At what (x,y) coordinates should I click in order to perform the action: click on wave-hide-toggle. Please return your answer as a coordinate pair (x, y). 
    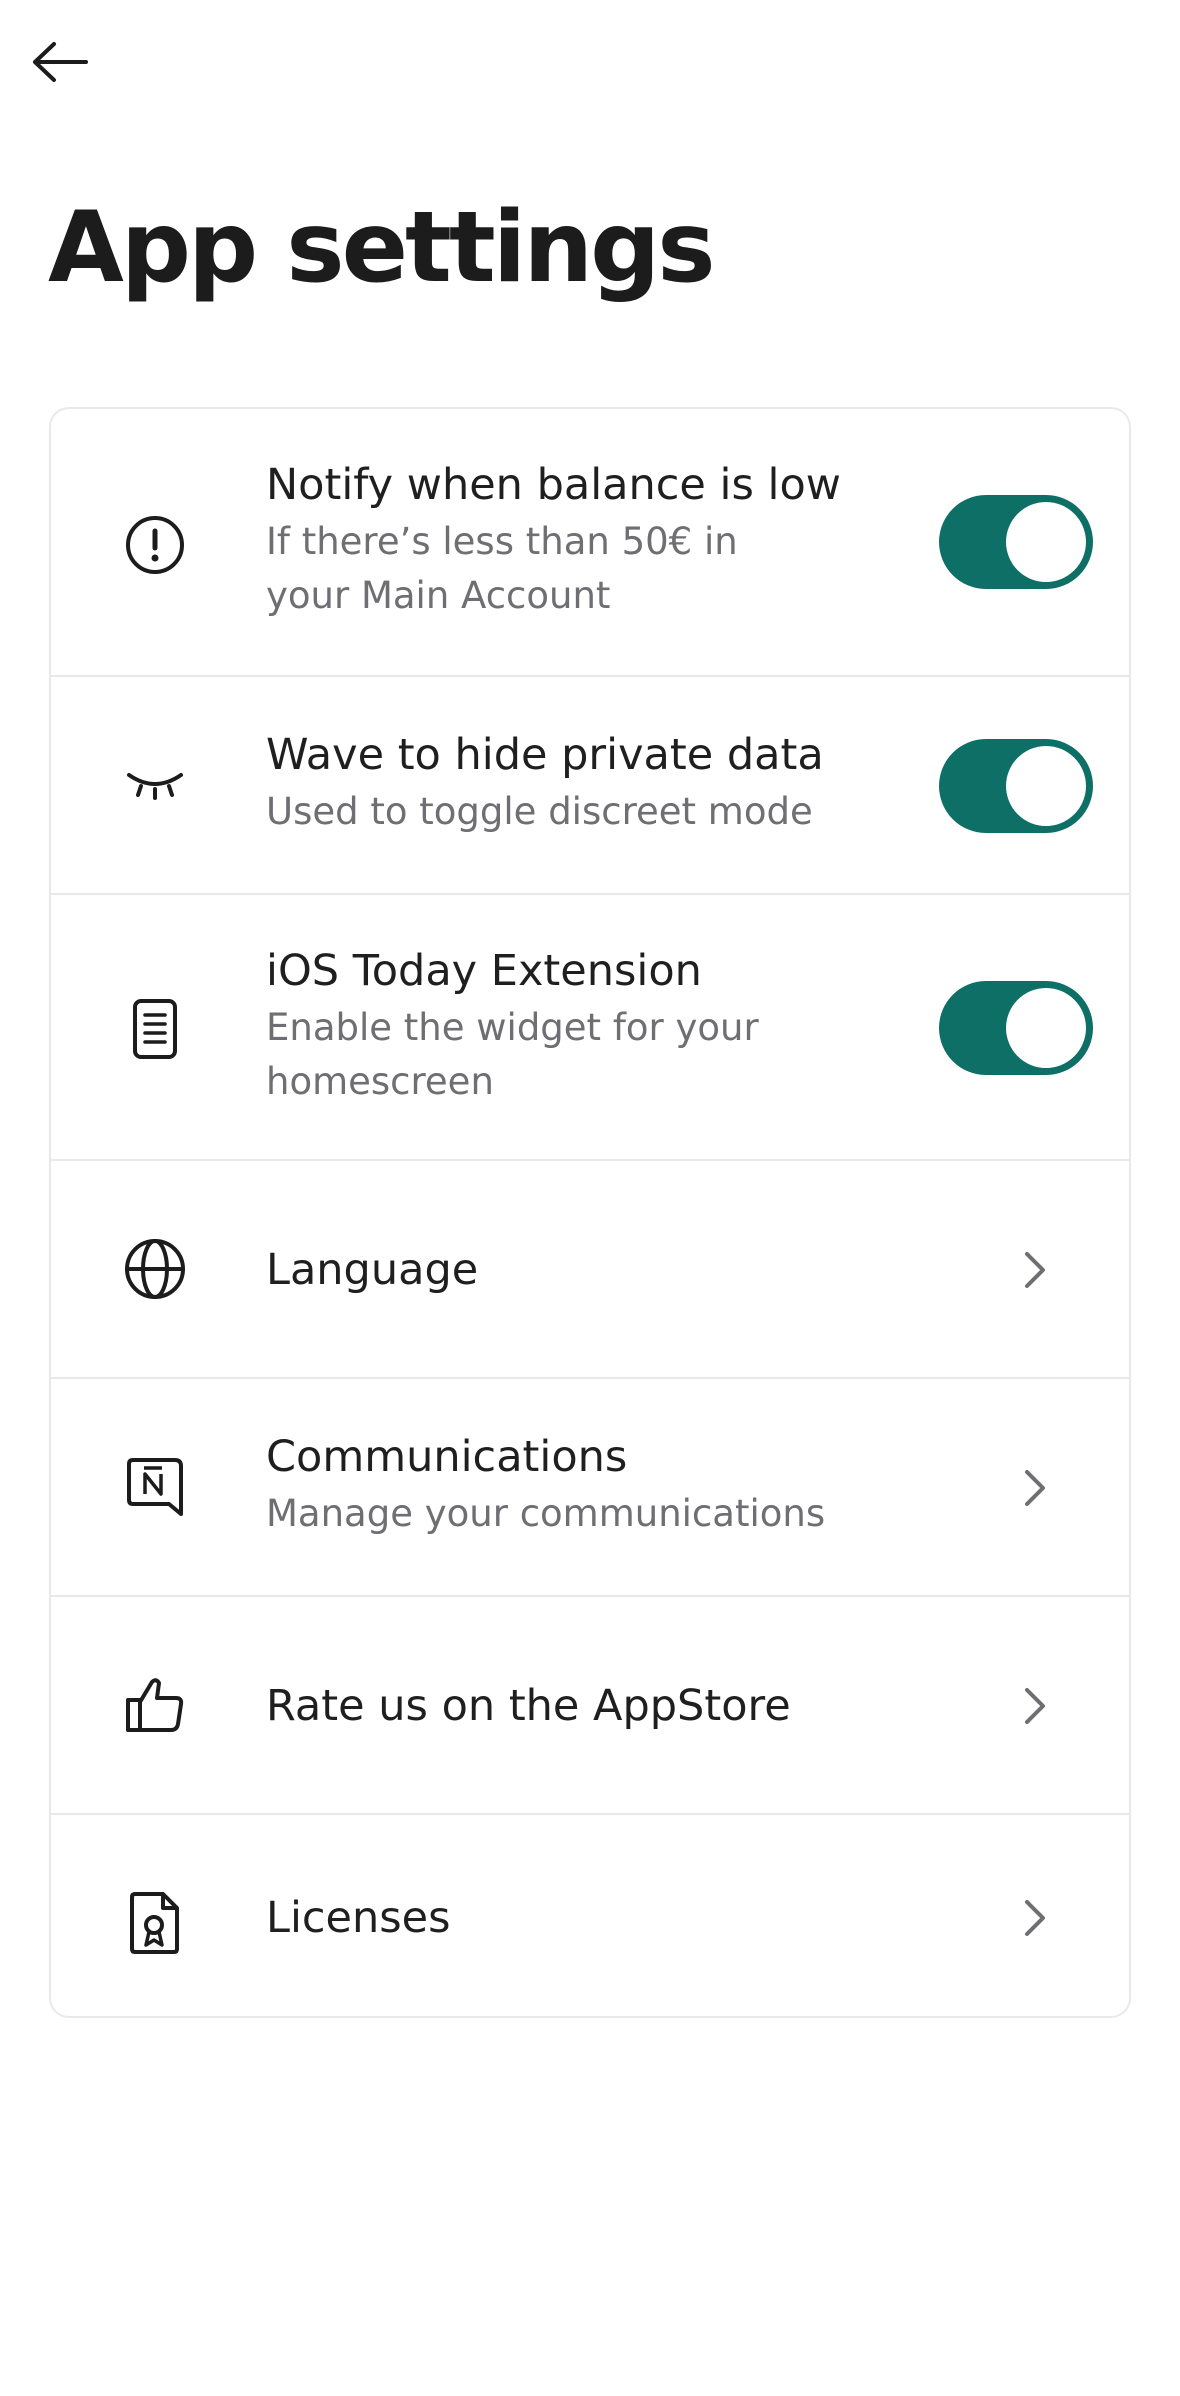
    Looking at the image, I should click on (1016, 786).